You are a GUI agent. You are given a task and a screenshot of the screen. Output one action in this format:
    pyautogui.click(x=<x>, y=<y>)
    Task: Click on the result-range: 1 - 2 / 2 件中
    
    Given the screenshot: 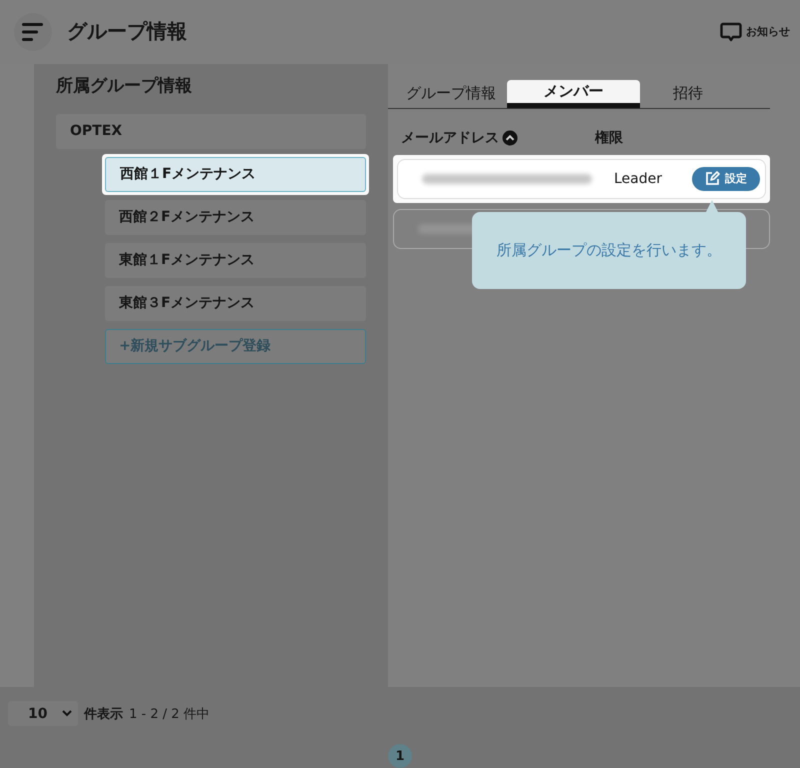 What is the action you would take?
    pyautogui.click(x=169, y=714)
    